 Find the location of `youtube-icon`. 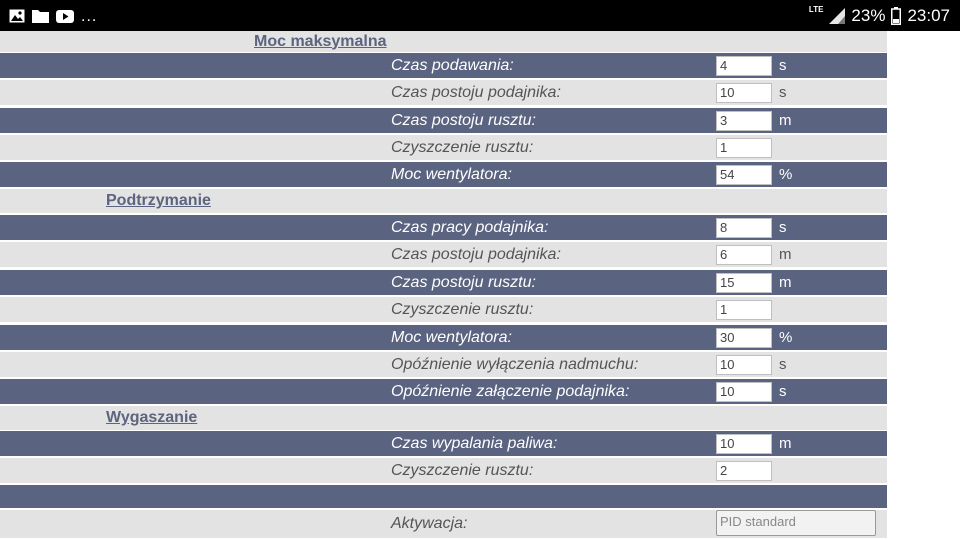

youtube-icon is located at coordinates (65, 16).